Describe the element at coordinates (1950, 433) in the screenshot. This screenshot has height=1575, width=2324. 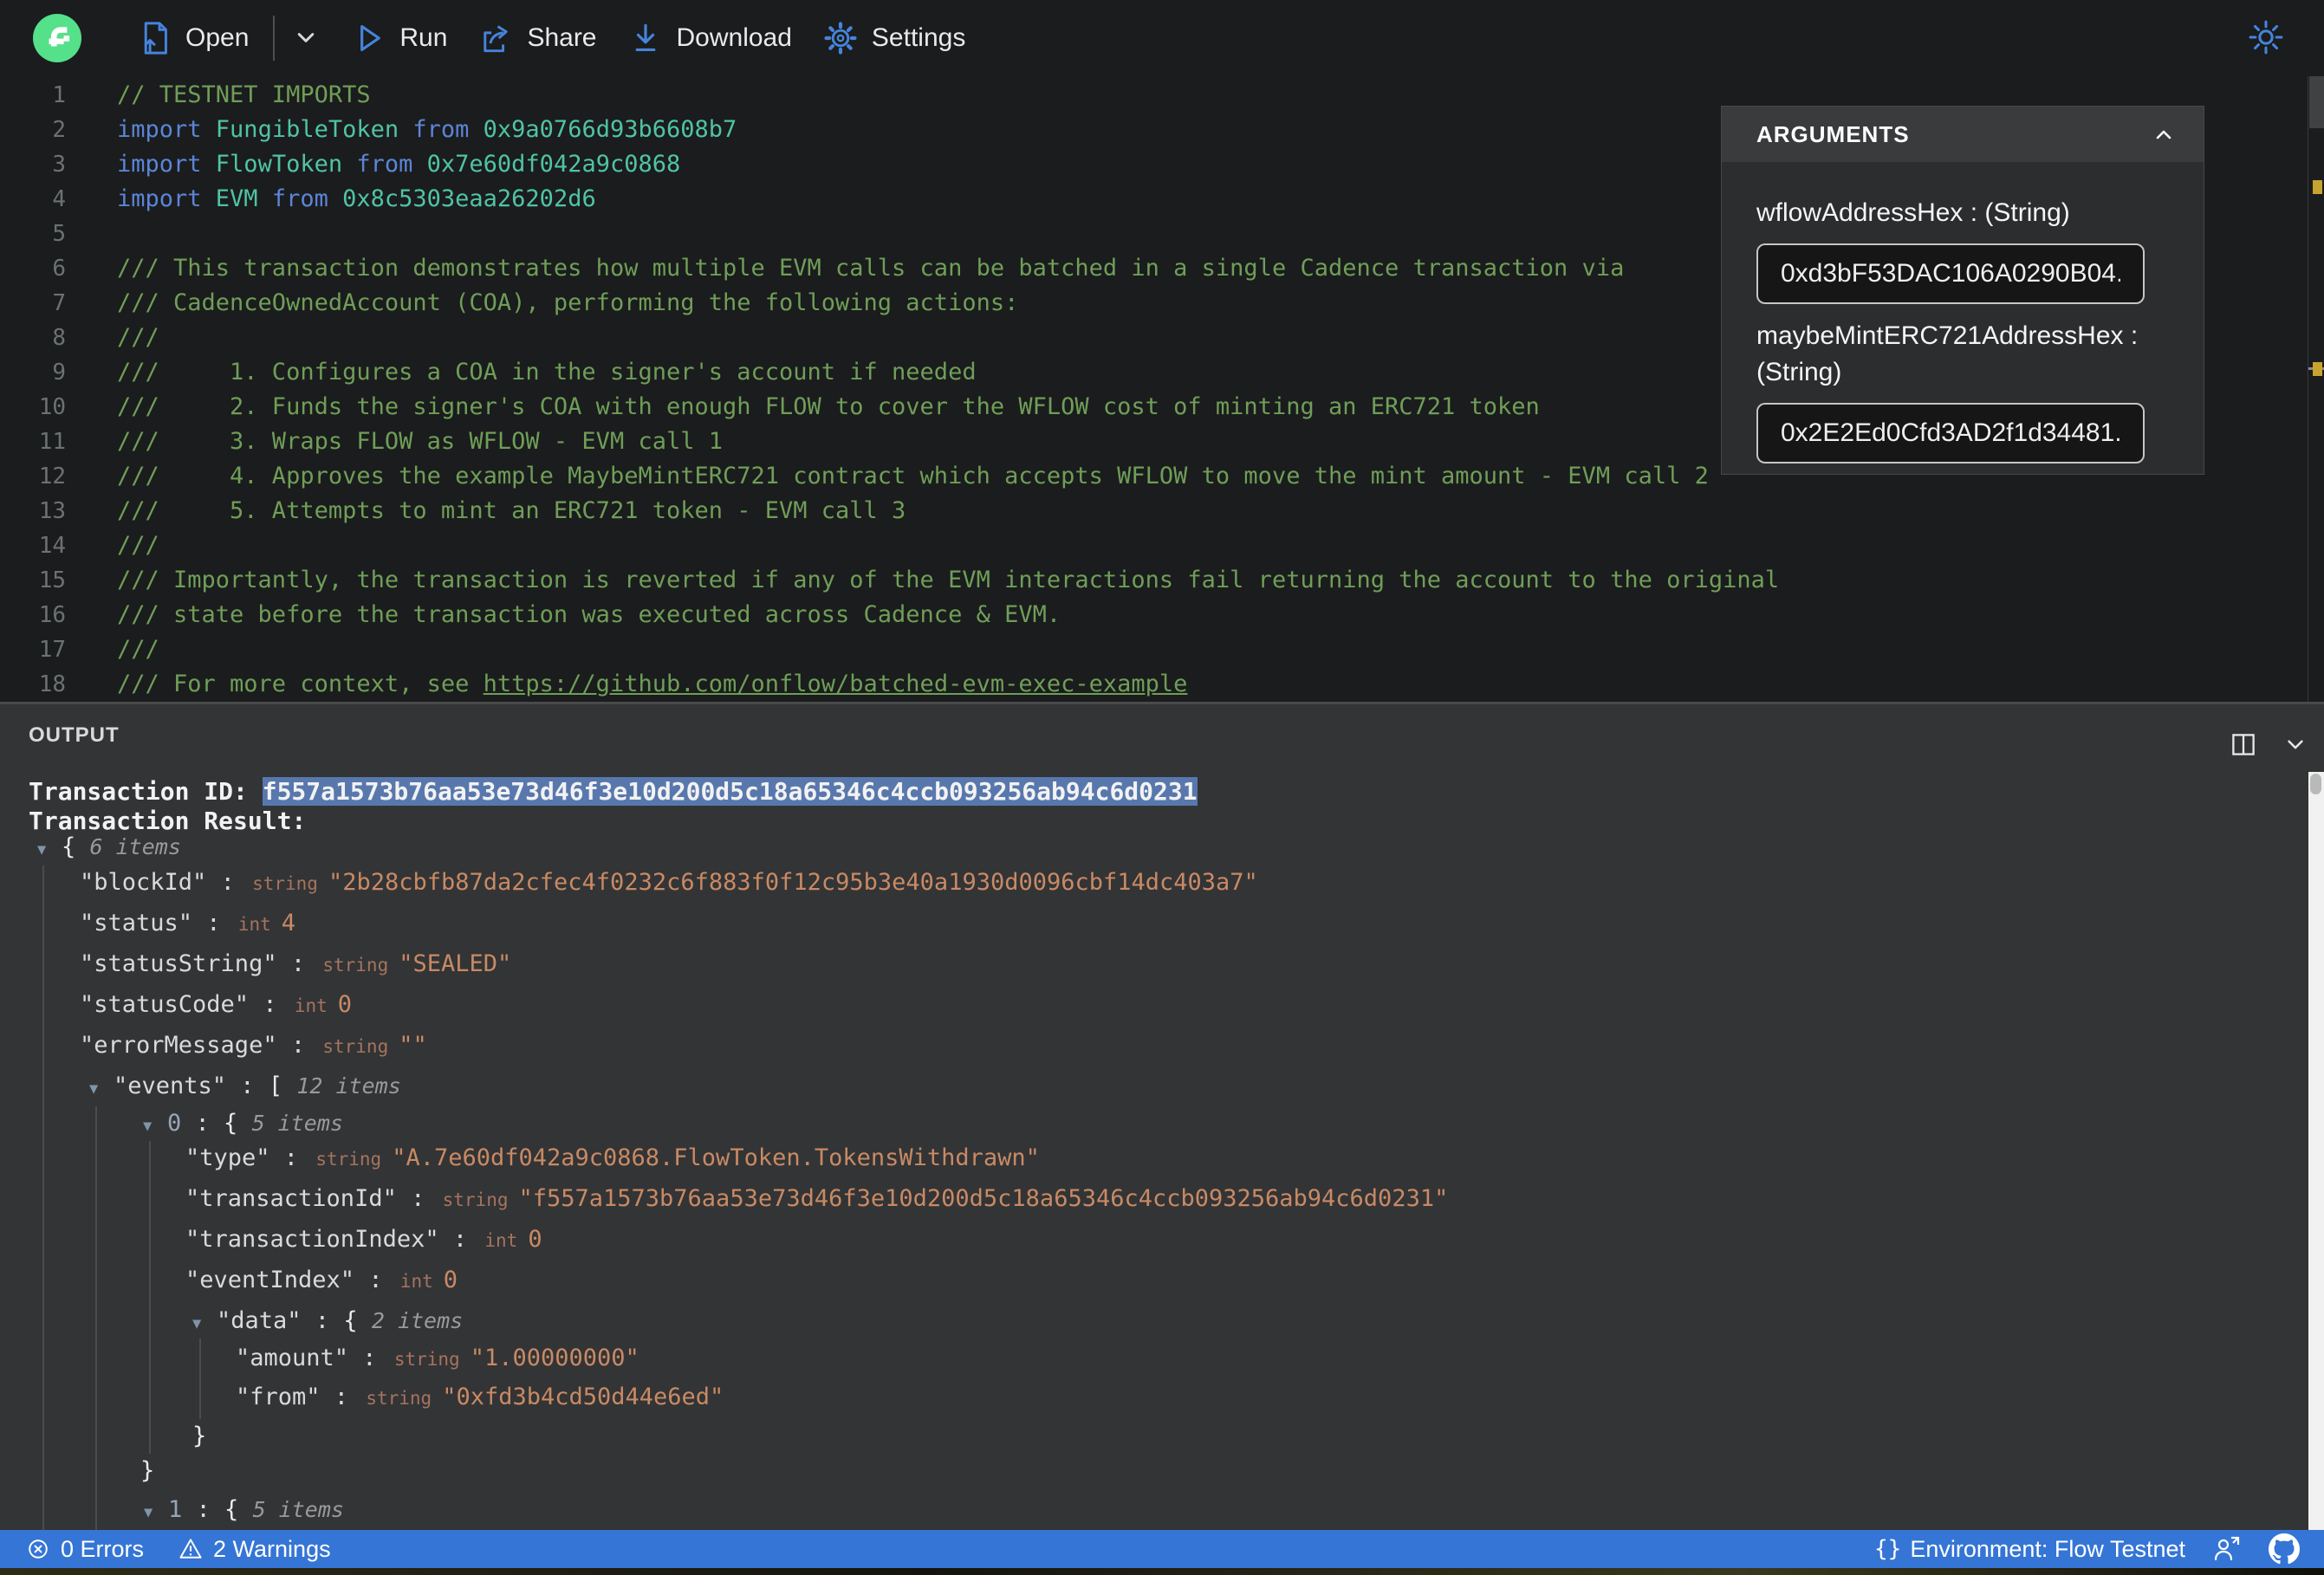
I see `maybemint-address-input` at that location.